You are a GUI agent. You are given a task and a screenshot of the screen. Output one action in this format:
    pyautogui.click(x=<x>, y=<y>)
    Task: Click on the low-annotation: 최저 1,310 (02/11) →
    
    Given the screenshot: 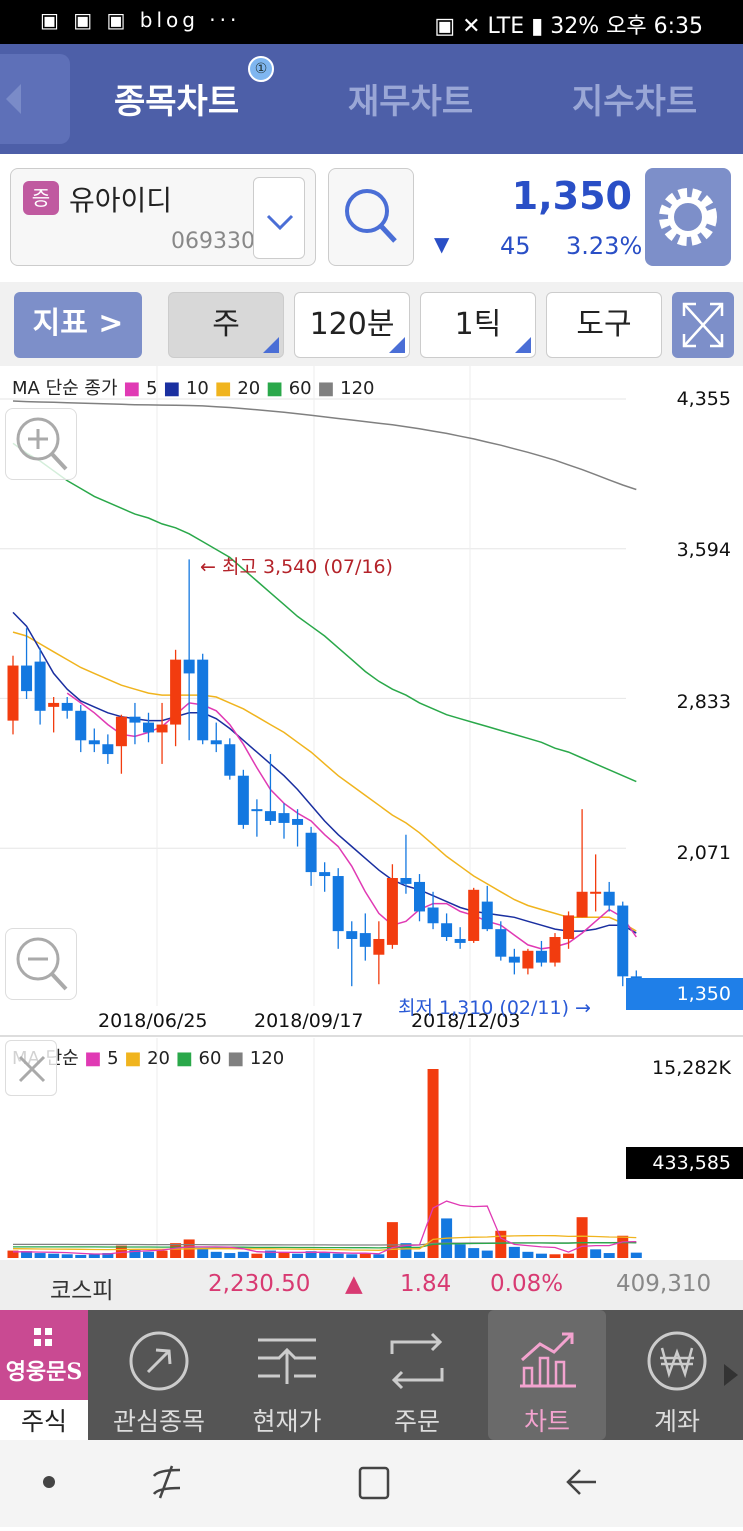 What is the action you would take?
    pyautogui.click(x=494, y=1008)
    